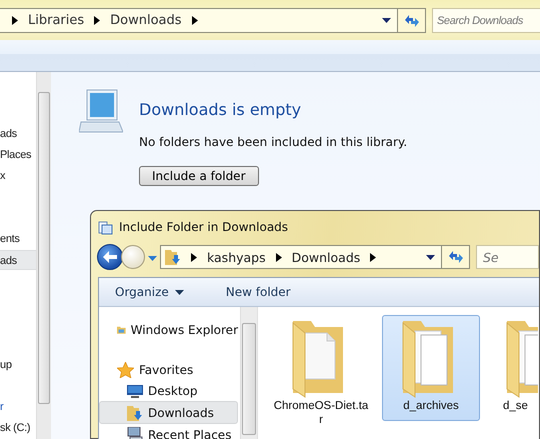  Describe the element at coordinates (199, 20) in the screenshot. I see `address-bar: Libraries Downloads` at that location.